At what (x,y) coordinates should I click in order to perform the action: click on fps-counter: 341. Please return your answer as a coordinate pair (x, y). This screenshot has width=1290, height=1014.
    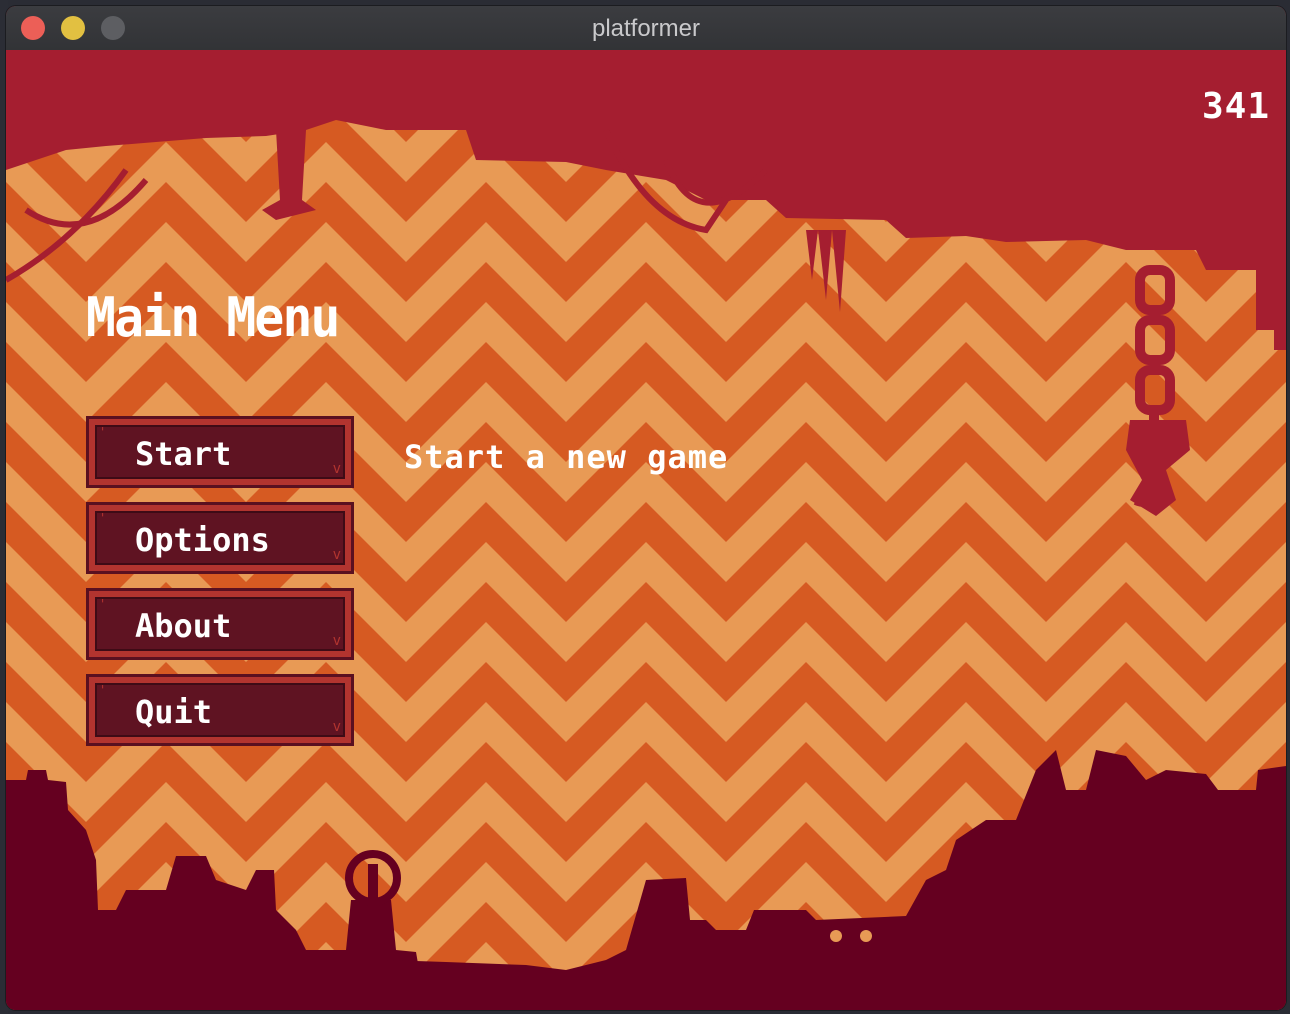
    Looking at the image, I should click on (1235, 106).